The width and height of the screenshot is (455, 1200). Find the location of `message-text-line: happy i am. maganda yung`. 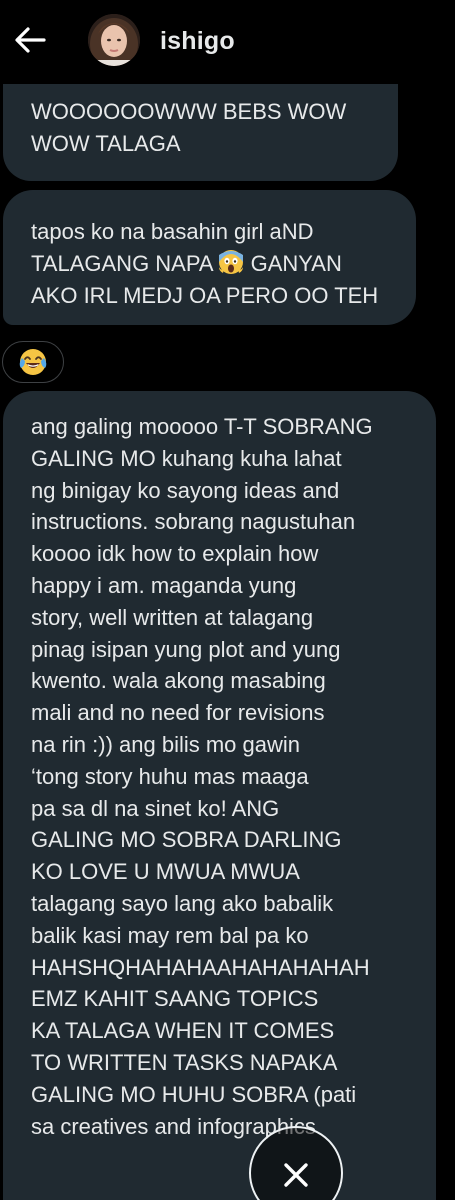

message-text-line: happy i am. maganda yung is located at coordinates (164, 585).